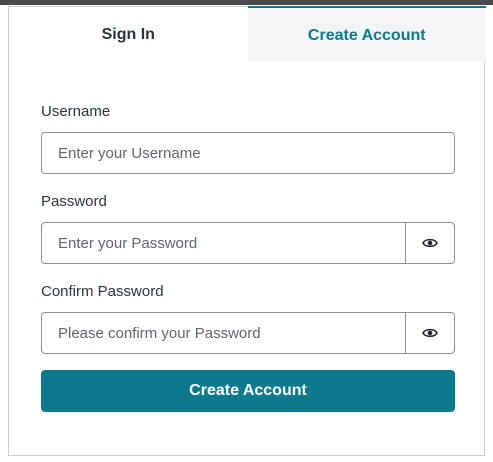 The image size is (493, 462). What do you see at coordinates (74, 201) in the screenshot?
I see `password-label: Password` at bounding box center [74, 201].